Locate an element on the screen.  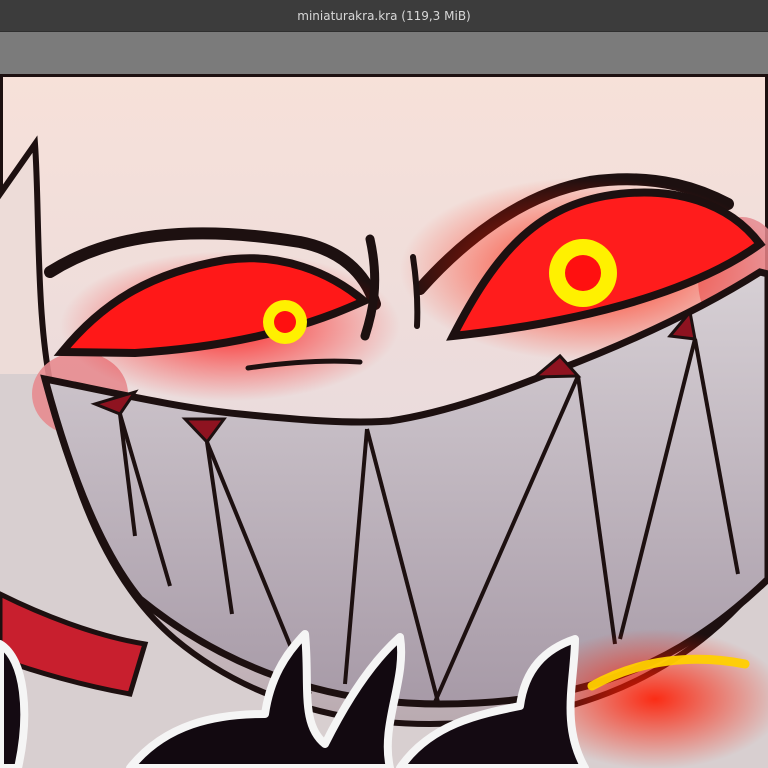
right-pupil is located at coordinates (583, 273).